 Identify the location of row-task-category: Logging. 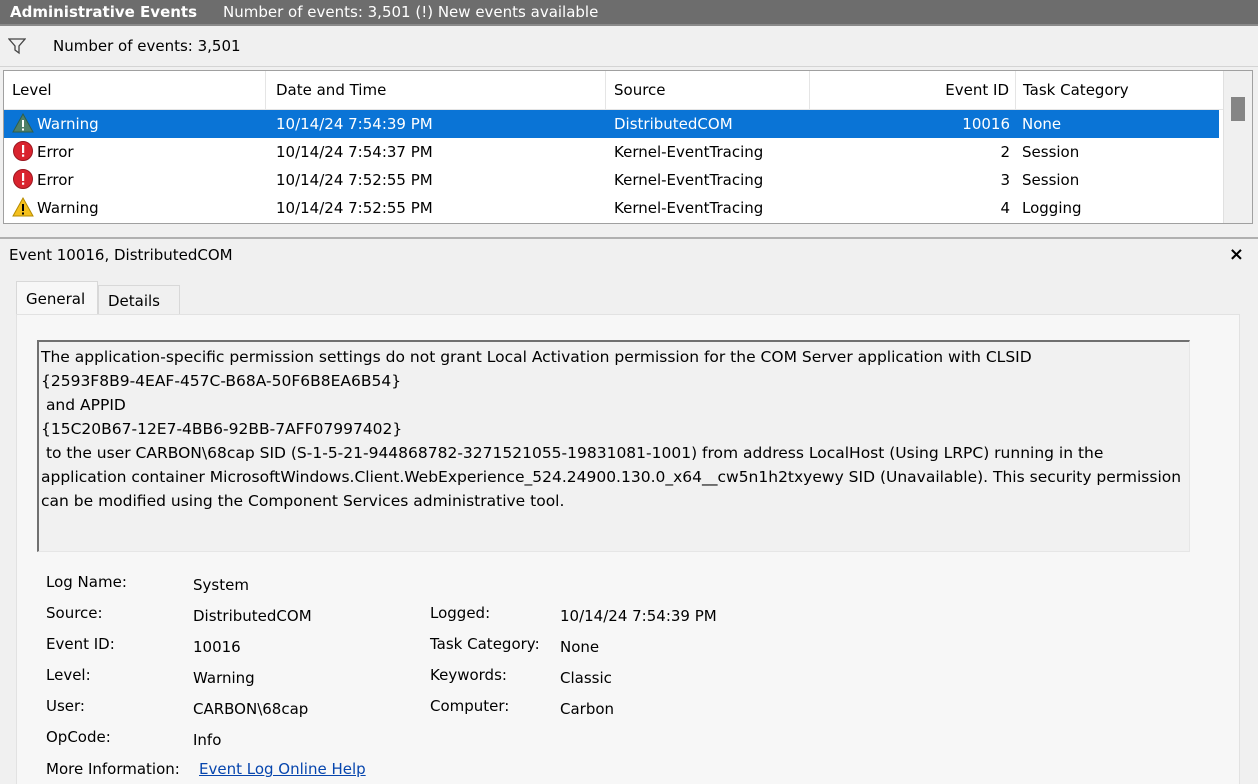
(1052, 208).